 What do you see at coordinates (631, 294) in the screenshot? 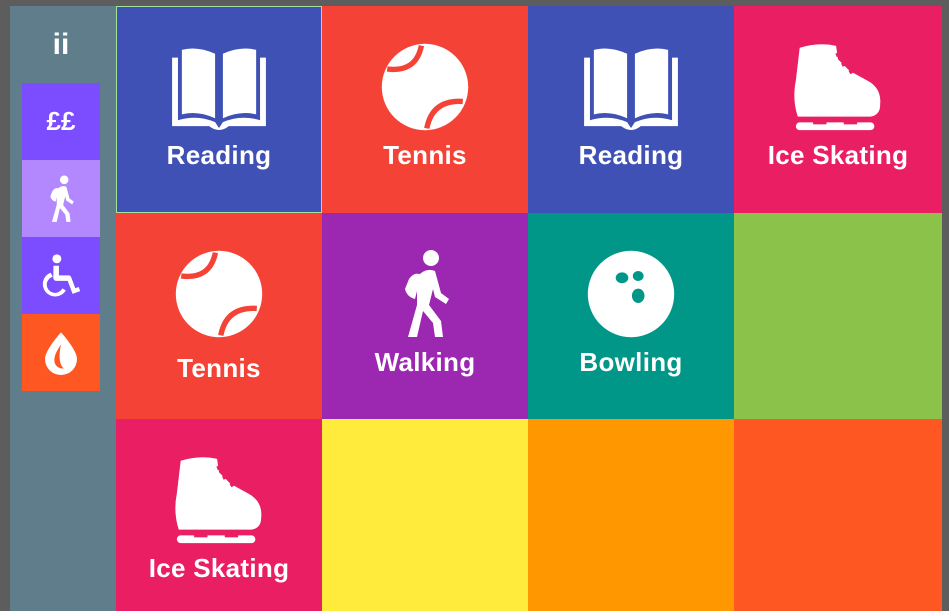
I see `bowling-ball-icon` at bounding box center [631, 294].